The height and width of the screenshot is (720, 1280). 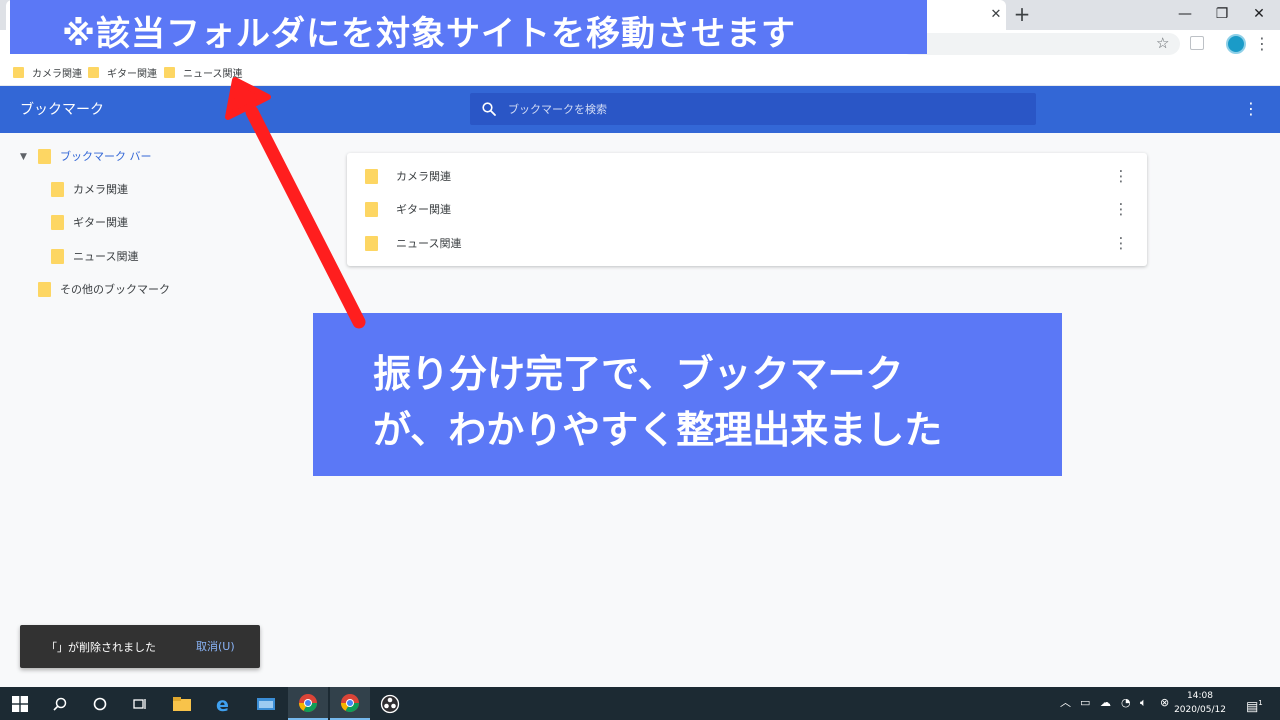 What do you see at coordinates (106, 256) in the screenshot?
I see `sidebar-item-label: ニュース関連` at bounding box center [106, 256].